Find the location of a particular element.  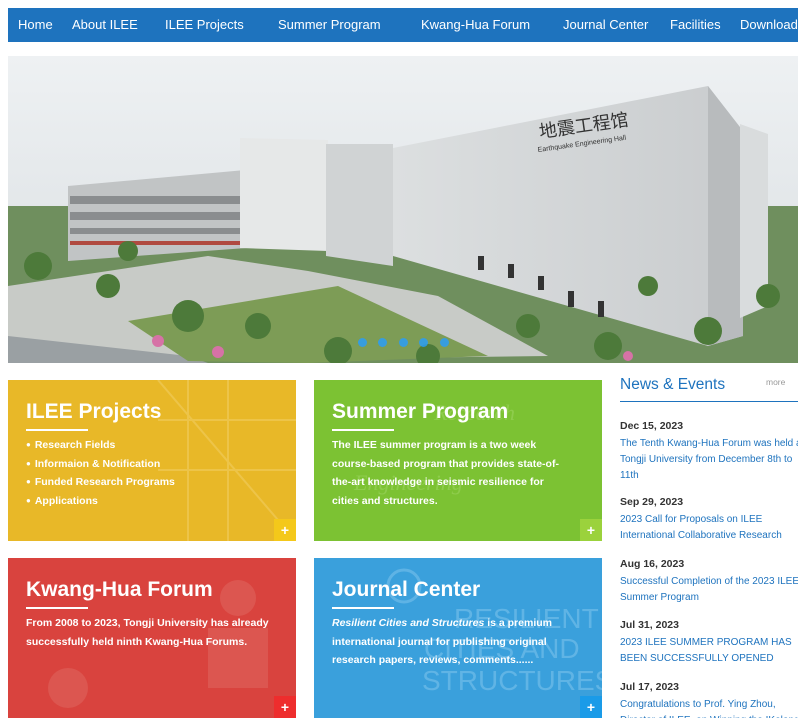

journal-center-title: Journal Center is located at coordinates (406, 589).